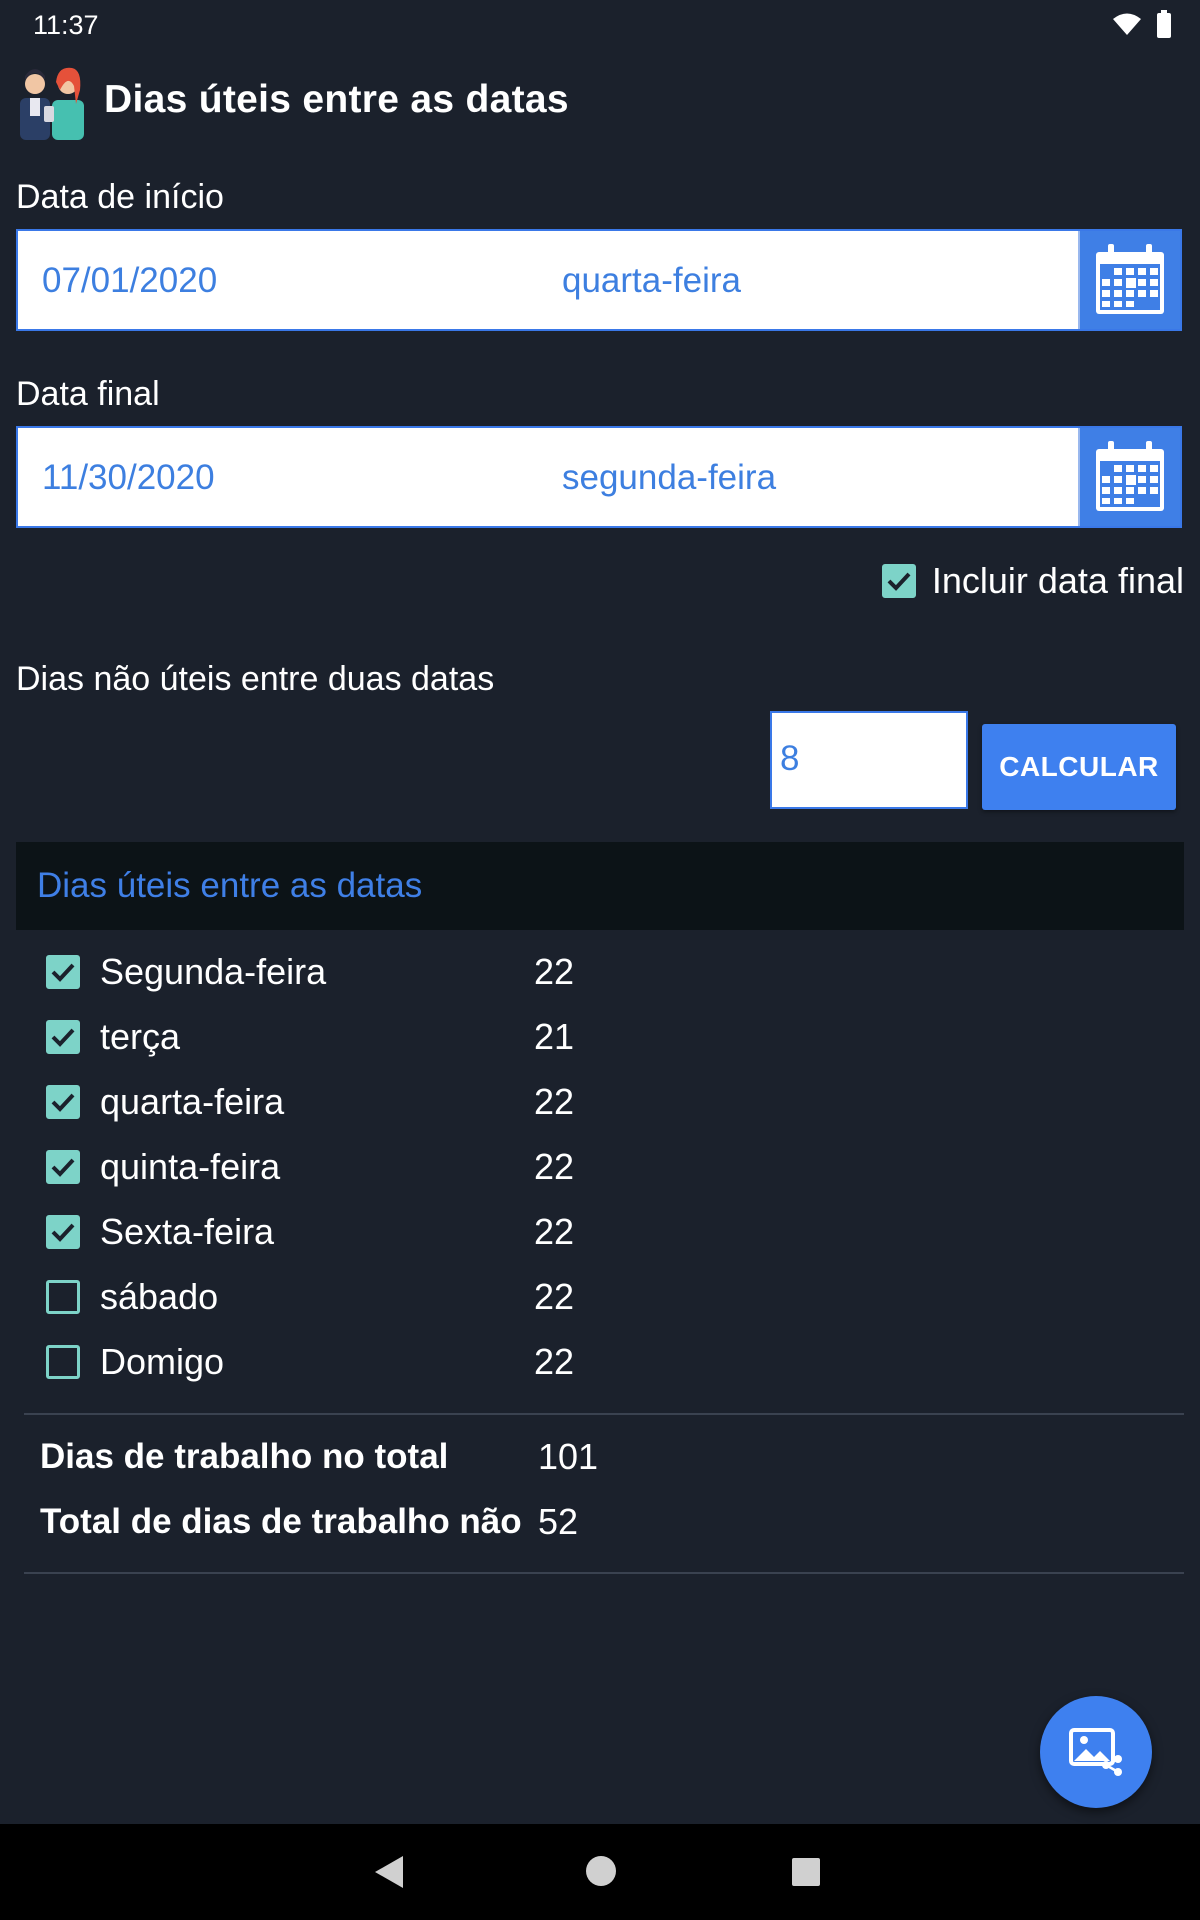 The height and width of the screenshot is (1920, 1200). Describe the element at coordinates (192, 1101) in the screenshot. I see `day-name: quarta-feira` at that location.